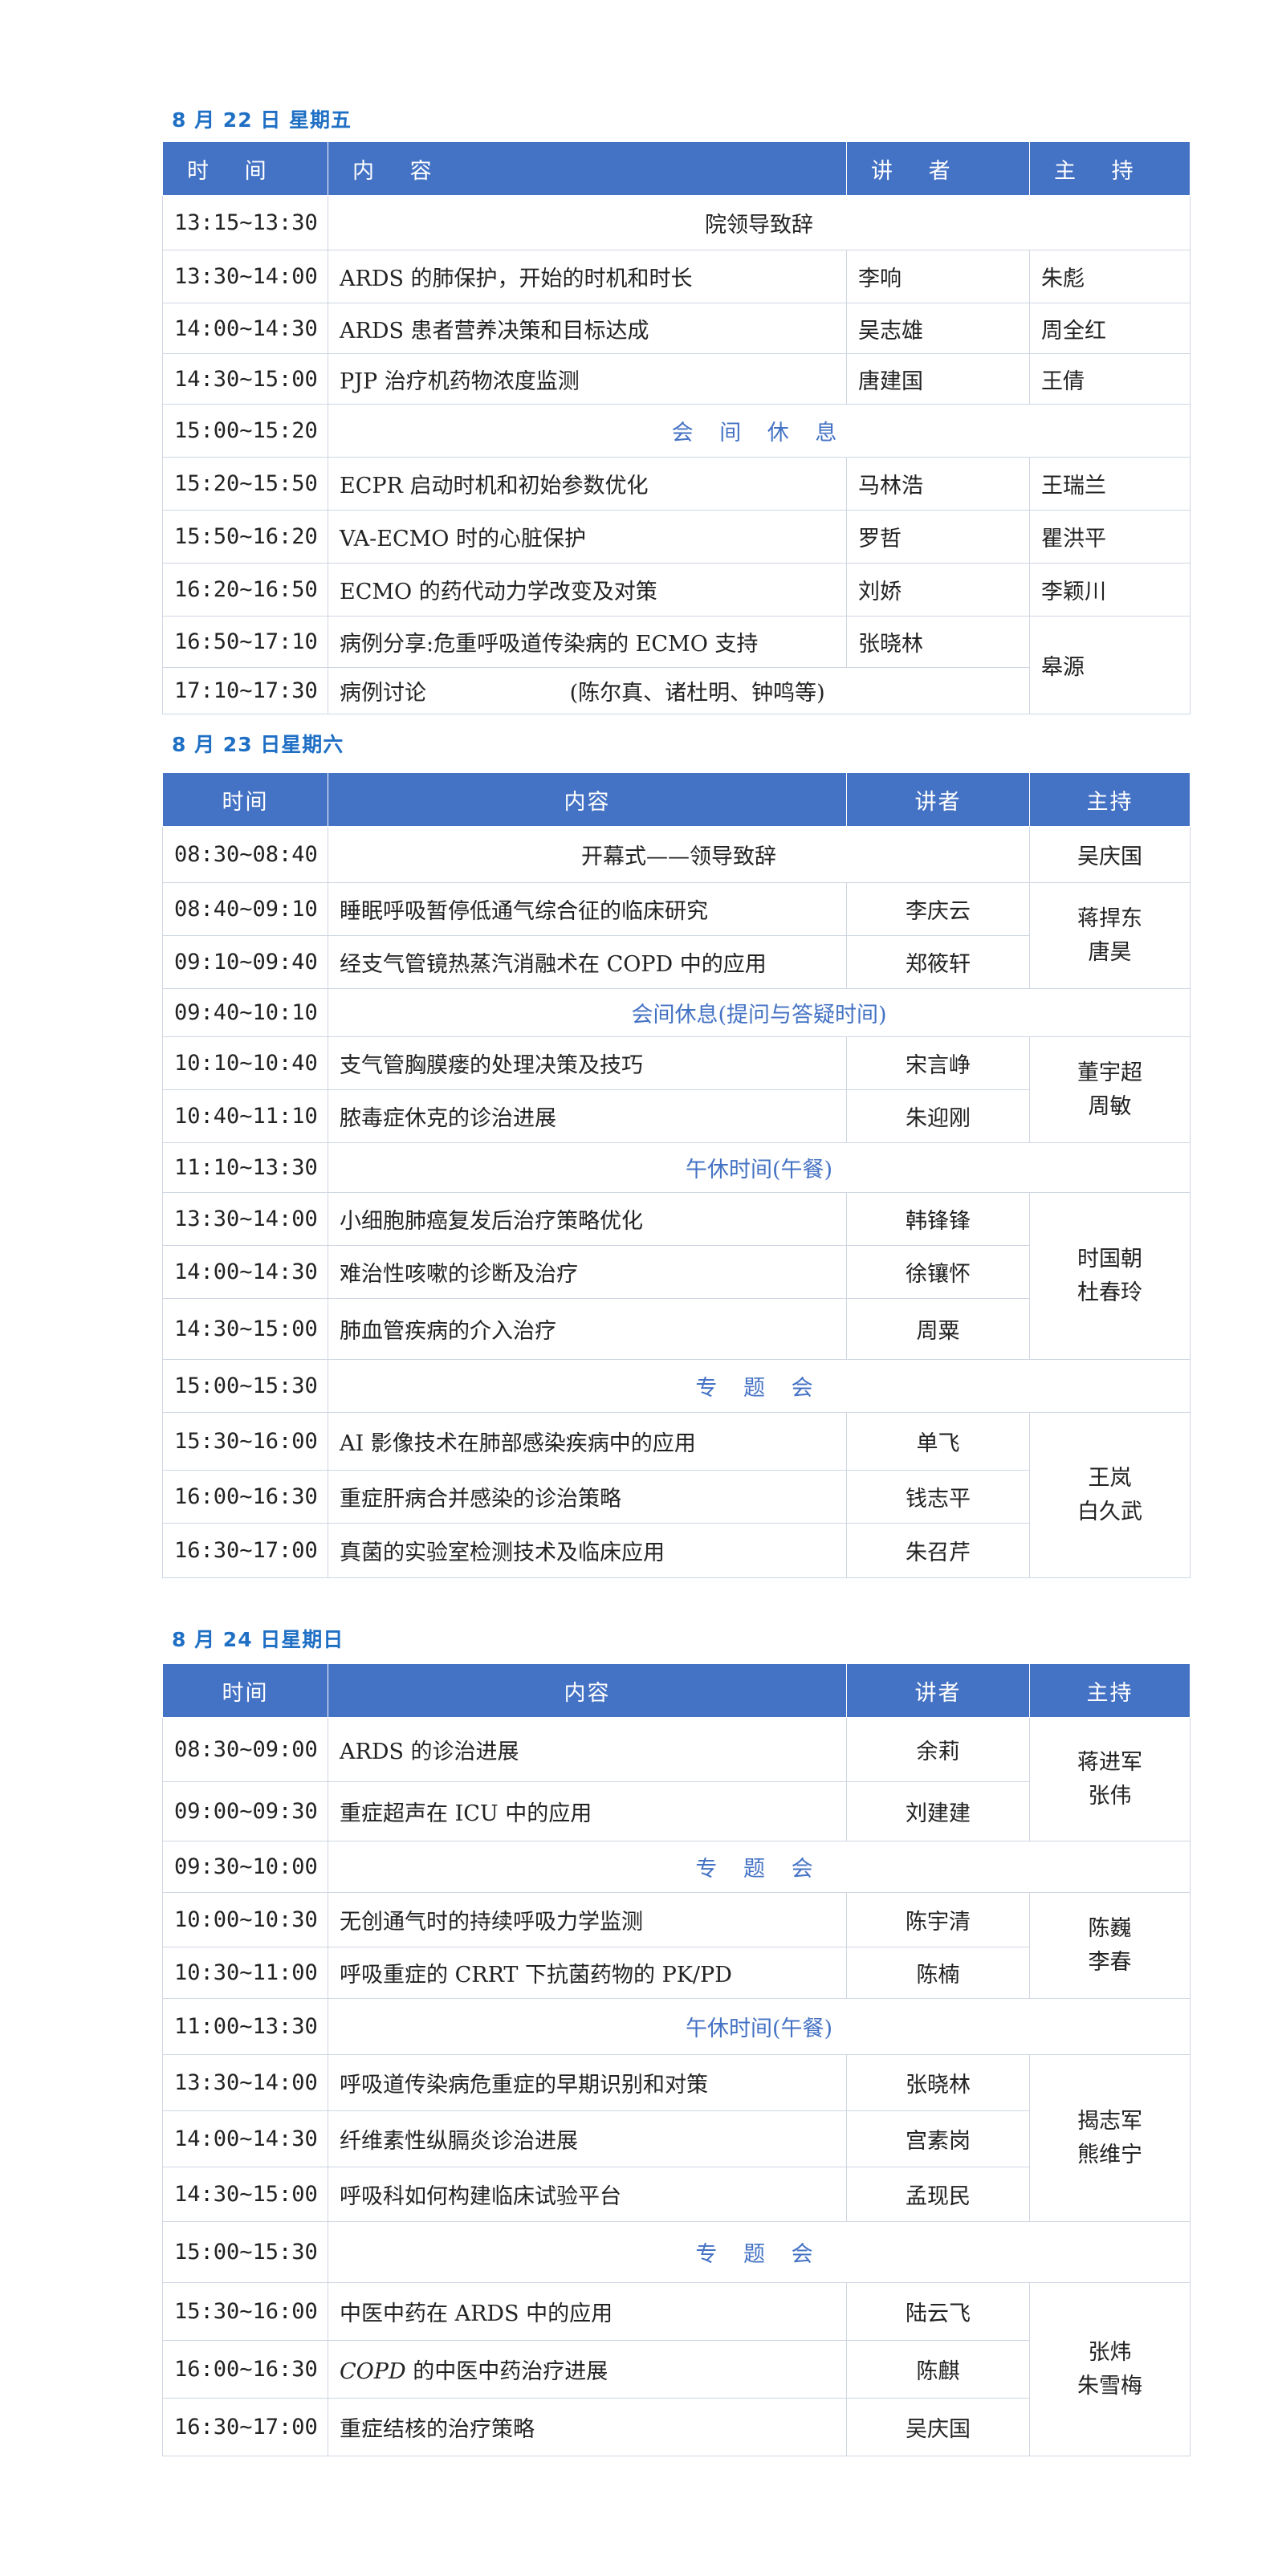 The image size is (1274, 2576). I want to click on time-cell: 08:30~08:40, so click(245, 855).